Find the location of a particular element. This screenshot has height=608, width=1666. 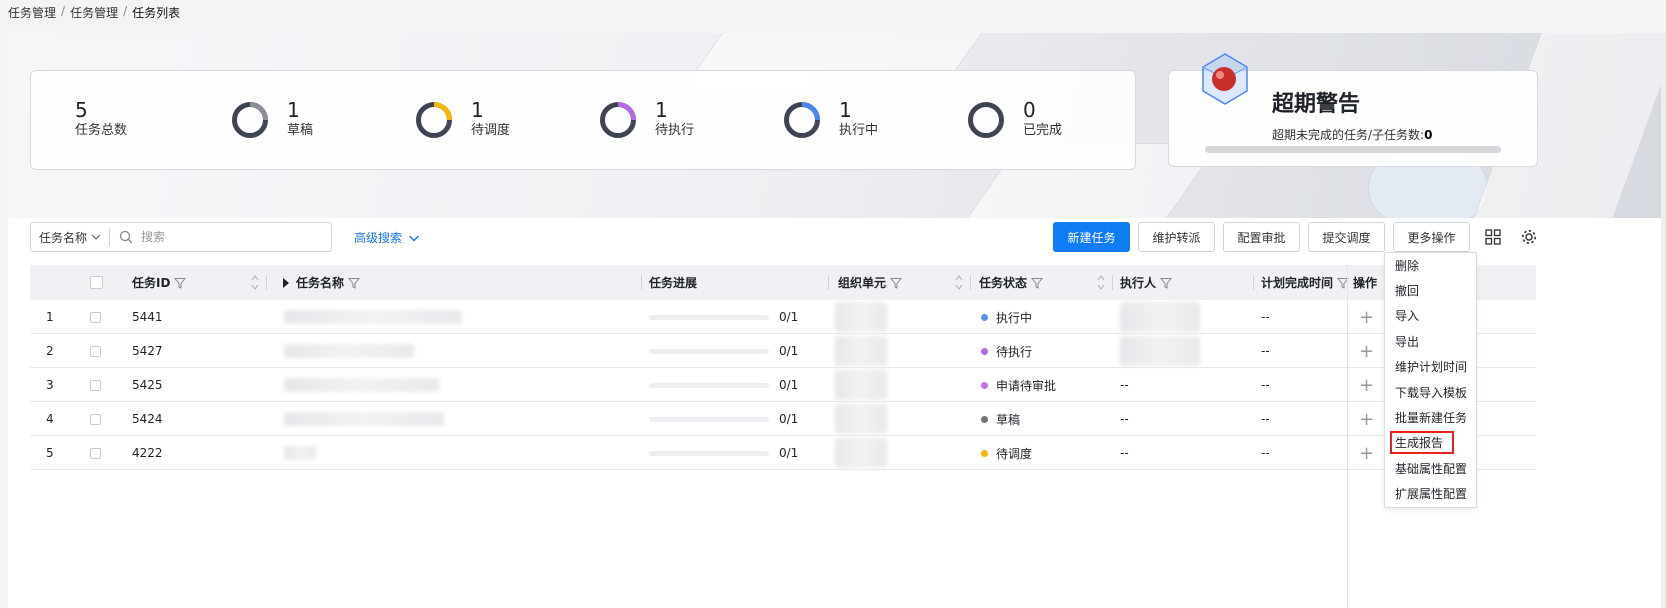

task-id: 5424 is located at coordinates (147, 419).